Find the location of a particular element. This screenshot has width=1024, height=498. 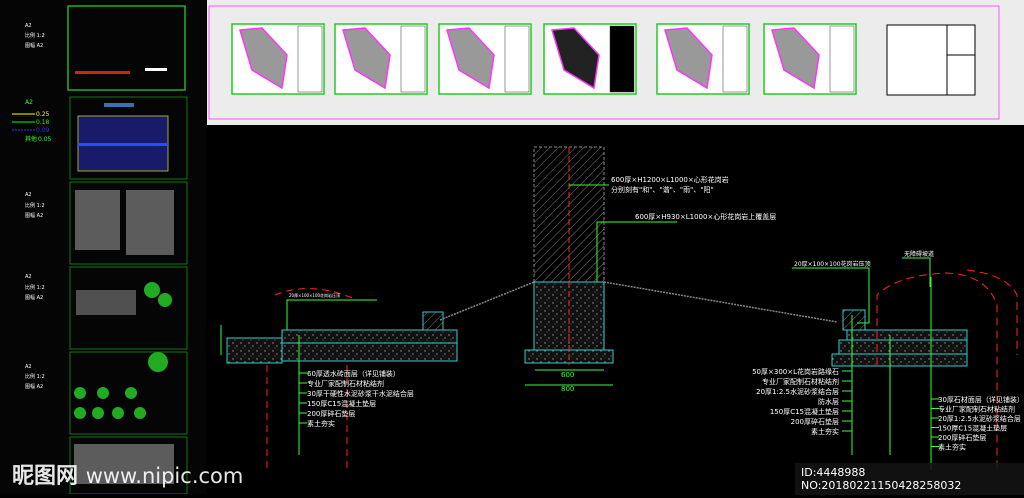

sheet-label-2: A2 比例 1:2 图幅 A2 is located at coordinates (35, 205).